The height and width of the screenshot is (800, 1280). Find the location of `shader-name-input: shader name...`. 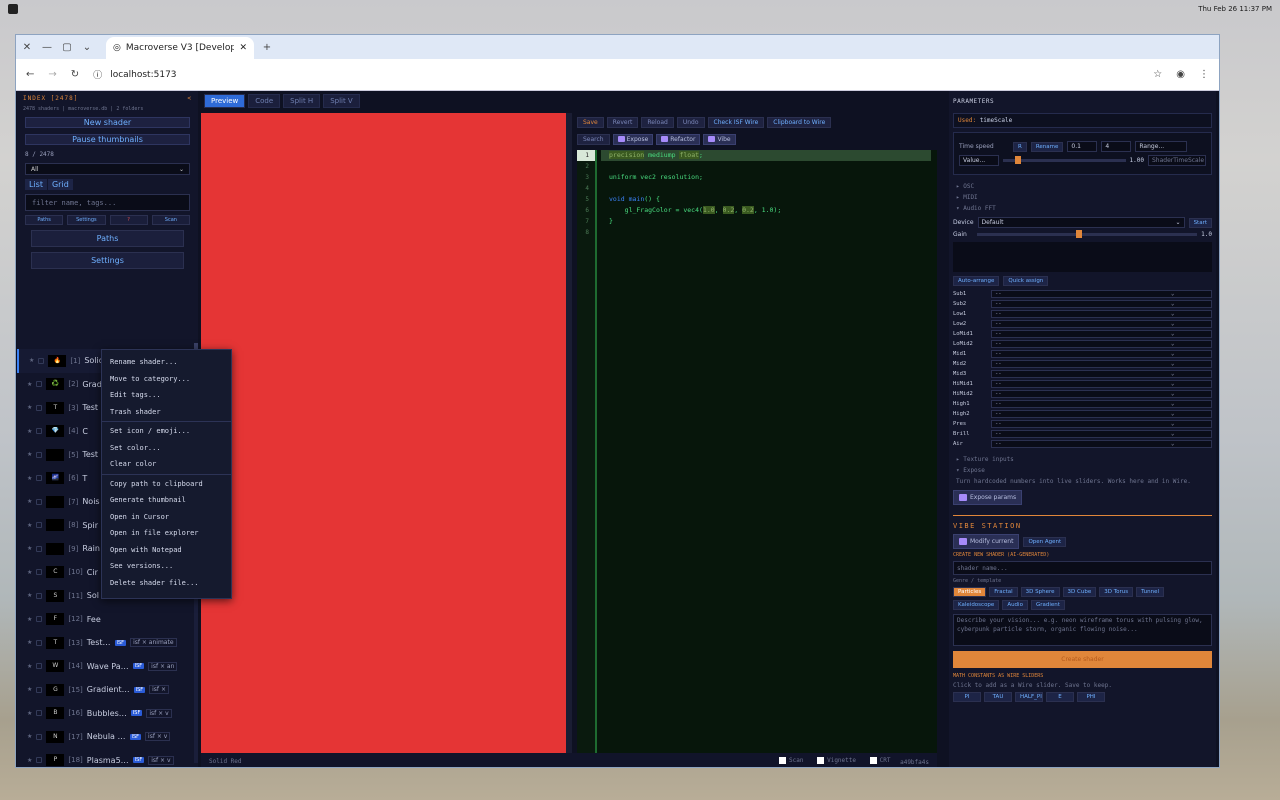

shader-name-input: shader name... is located at coordinates (1082, 568).